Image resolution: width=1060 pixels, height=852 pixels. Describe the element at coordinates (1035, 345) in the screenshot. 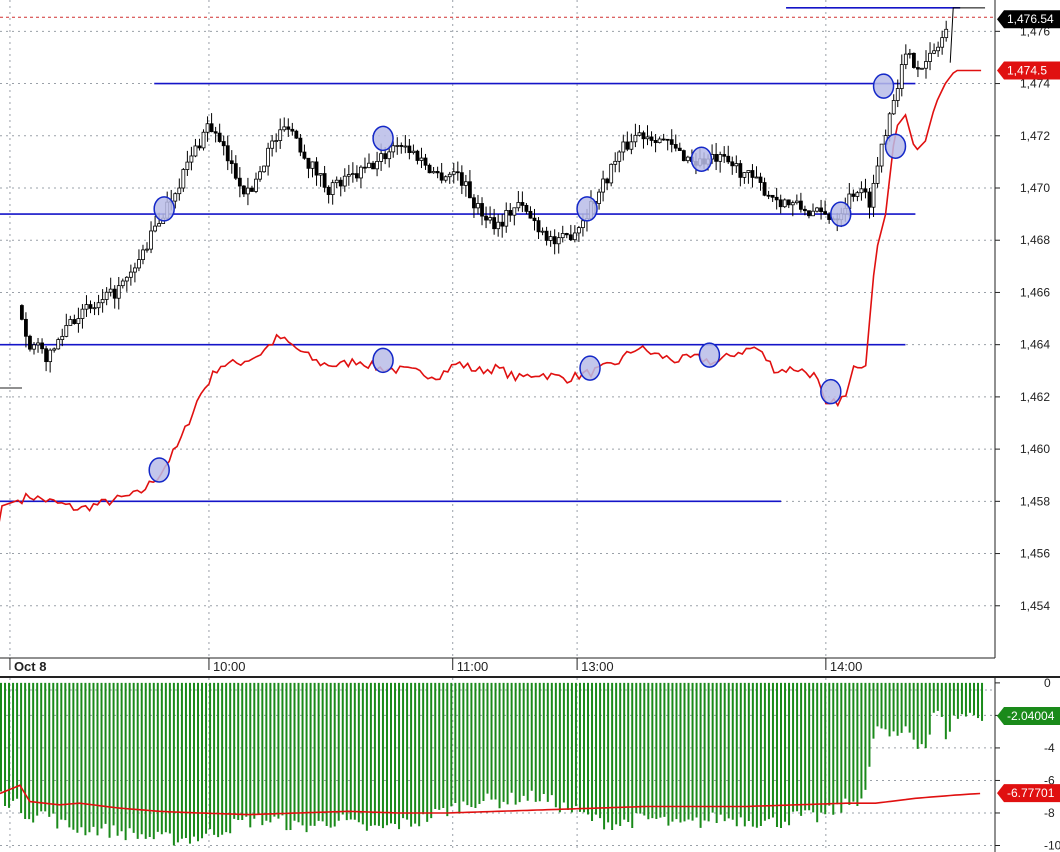

I see `price-tick-label: 1,464` at that location.